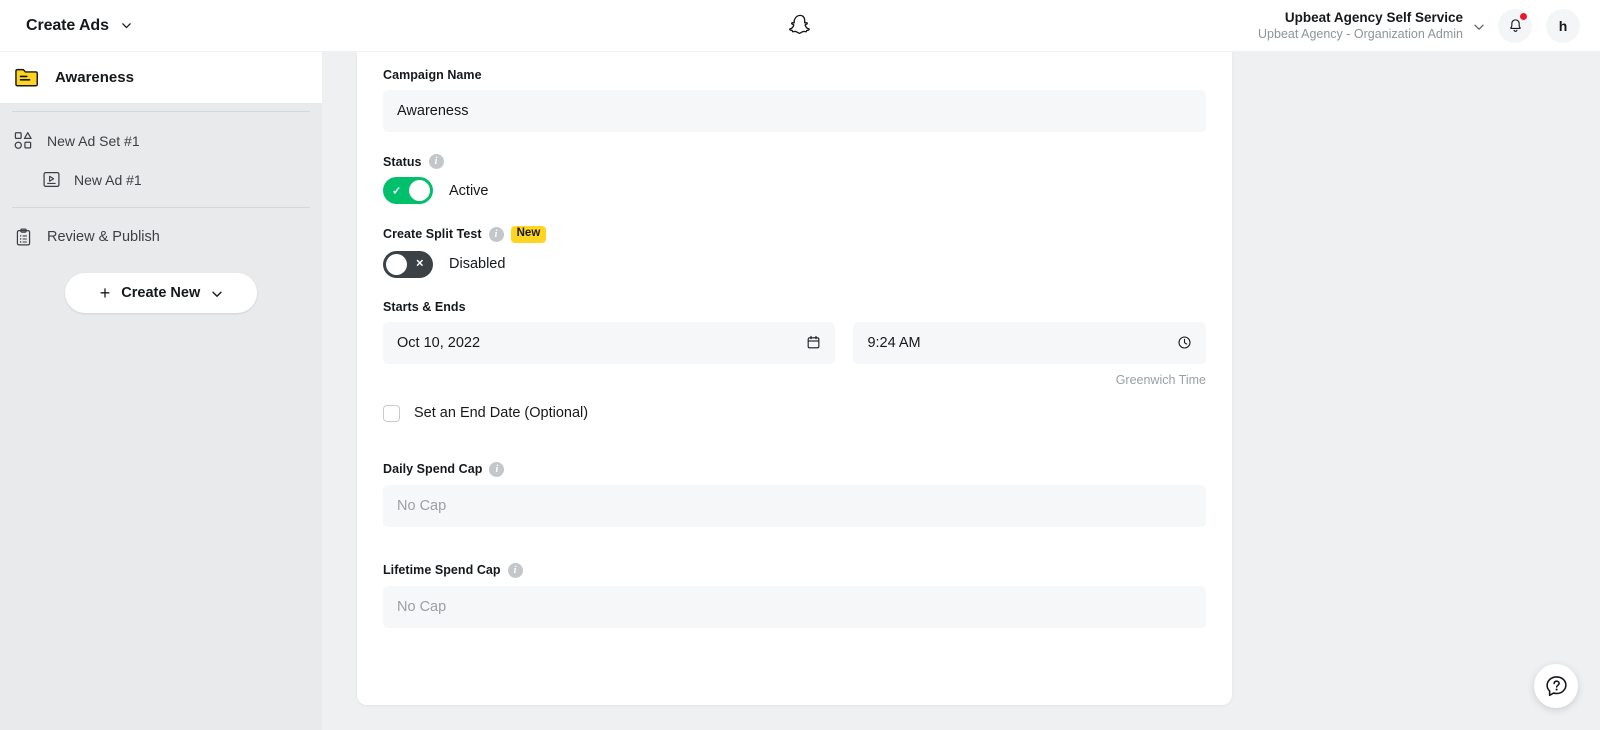 This screenshot has width=1600, height=730. I want to click on ad-icon, so click(51, 179).